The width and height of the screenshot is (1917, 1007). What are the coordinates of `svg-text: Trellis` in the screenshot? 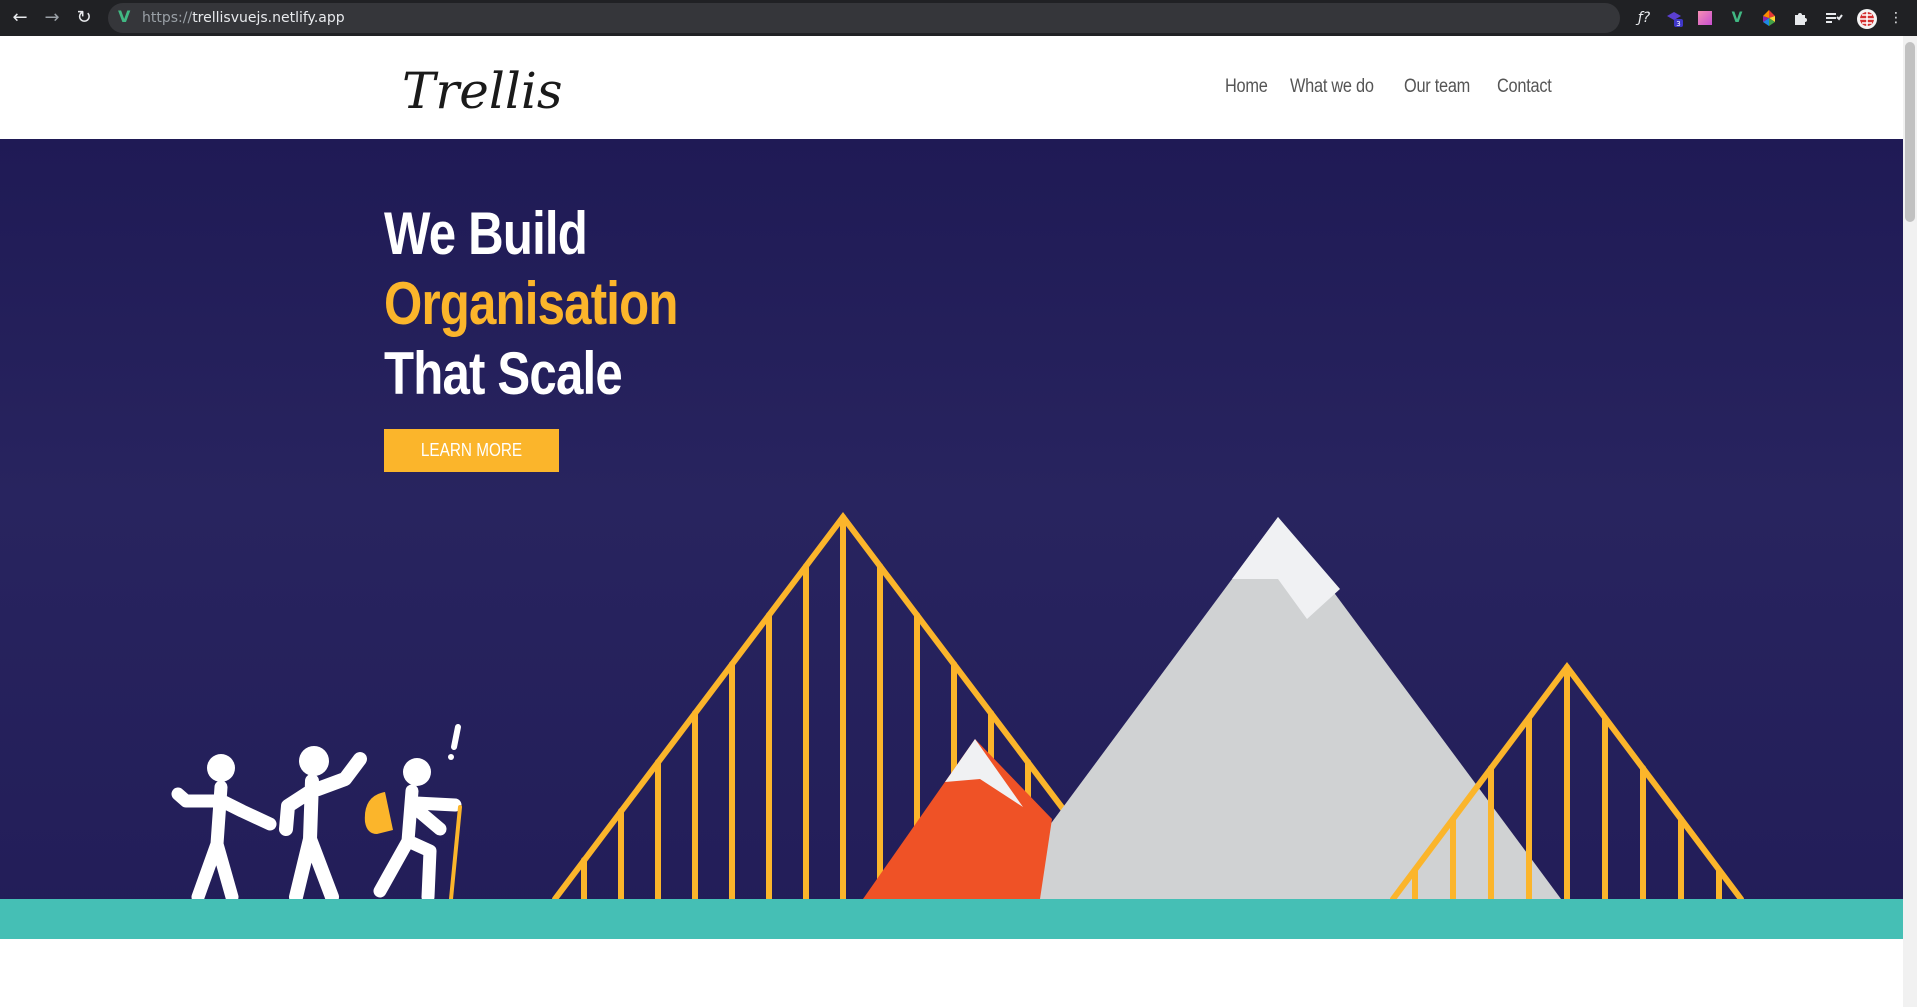 It's located at (482, 91).